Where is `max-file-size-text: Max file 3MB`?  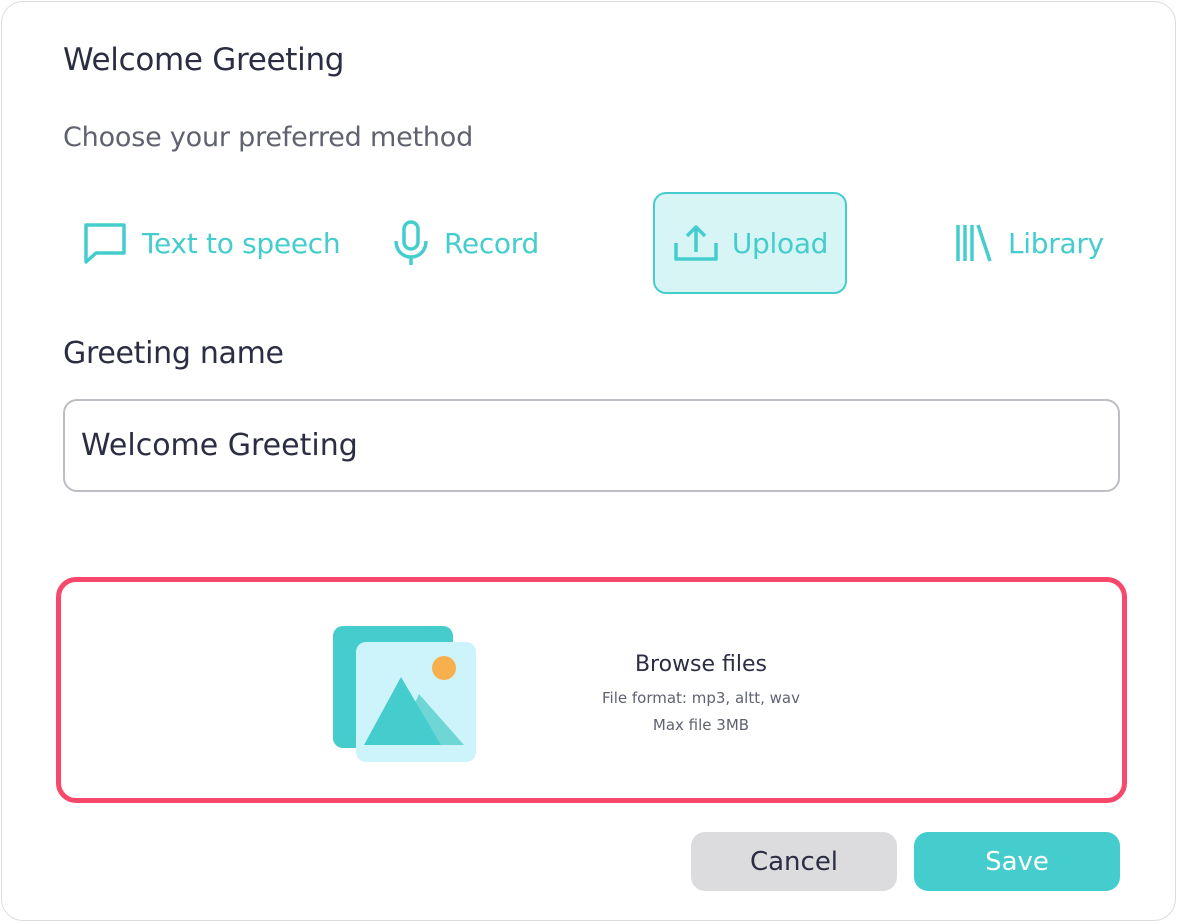
max-file-size-text: Max file 3MB is located at coordinates (701, 725).